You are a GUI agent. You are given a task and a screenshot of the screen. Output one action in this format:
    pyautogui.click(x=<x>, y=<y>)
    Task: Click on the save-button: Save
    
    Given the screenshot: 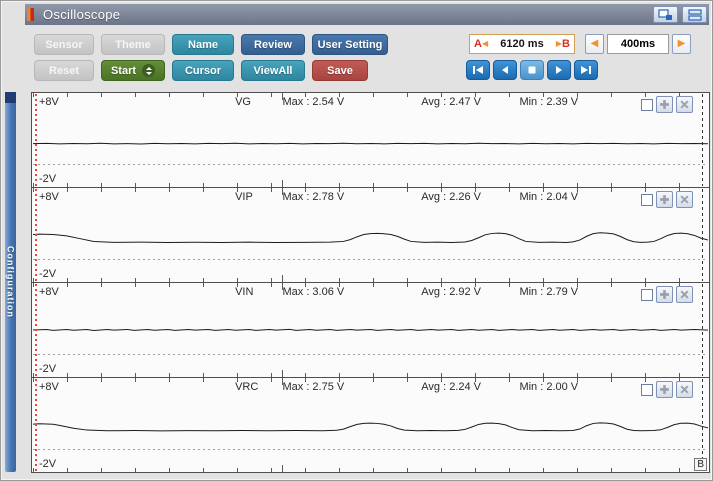 What is the action you would take?
    pyautogui.click(x=340, y=70)
    